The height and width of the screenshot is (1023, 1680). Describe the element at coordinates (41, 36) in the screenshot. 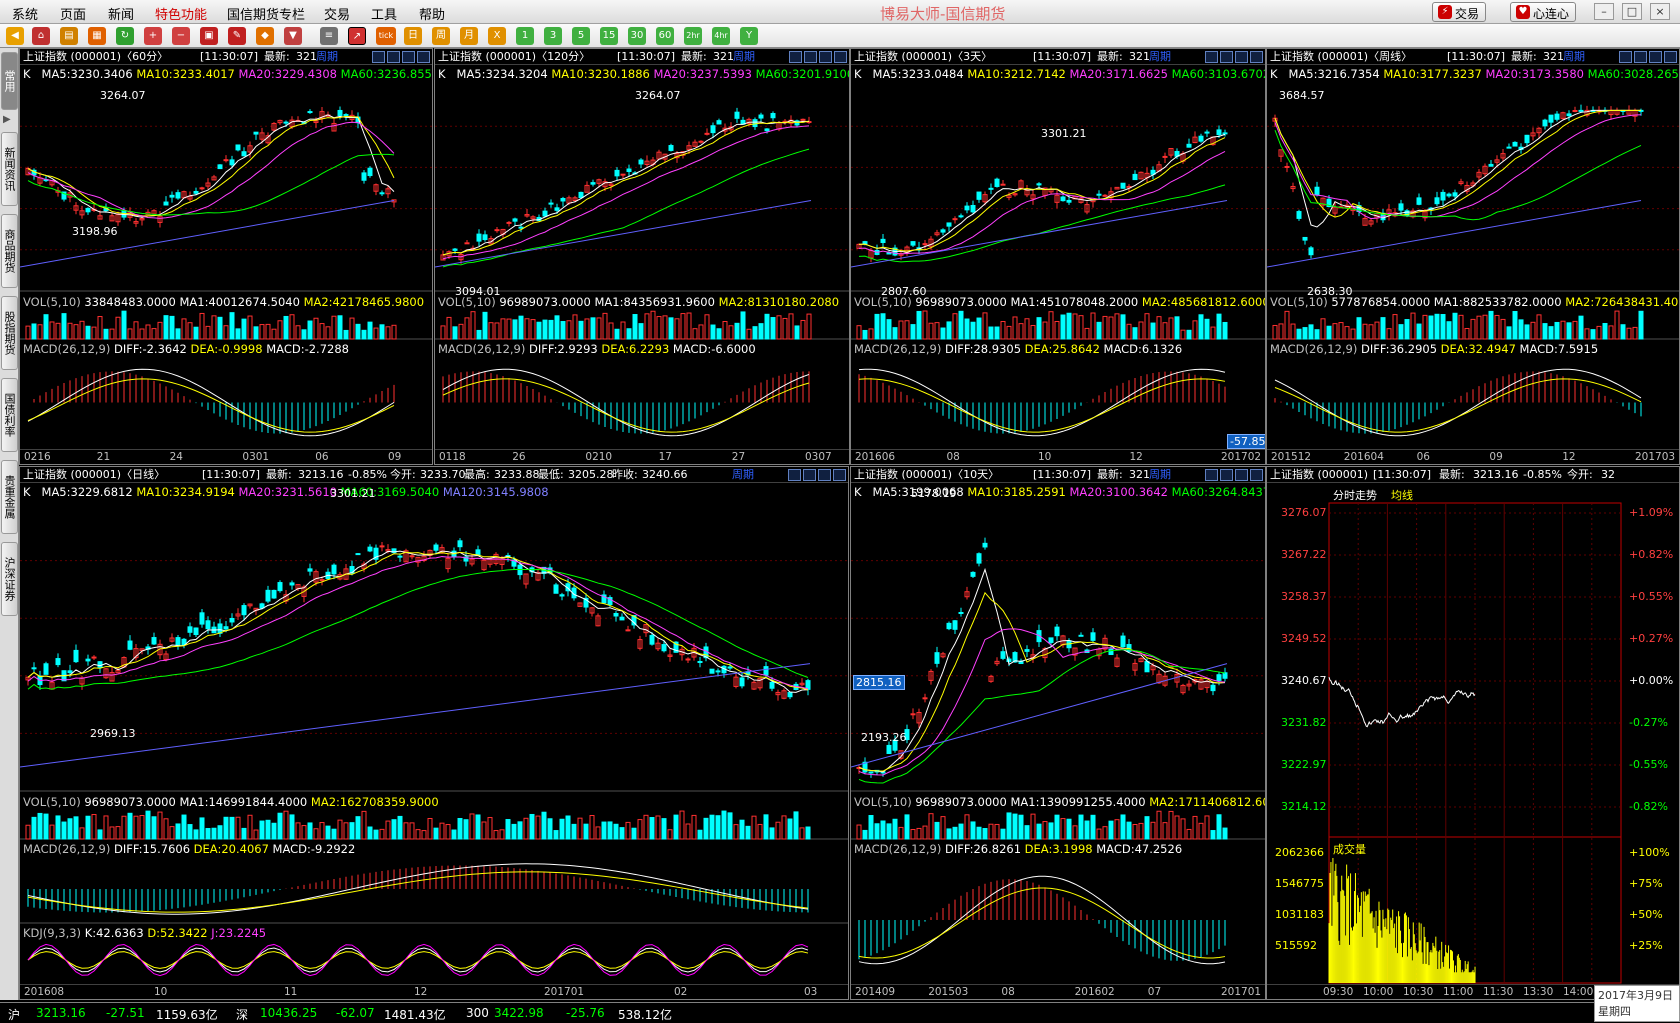

I see `home-icon: ⌂` at that location.